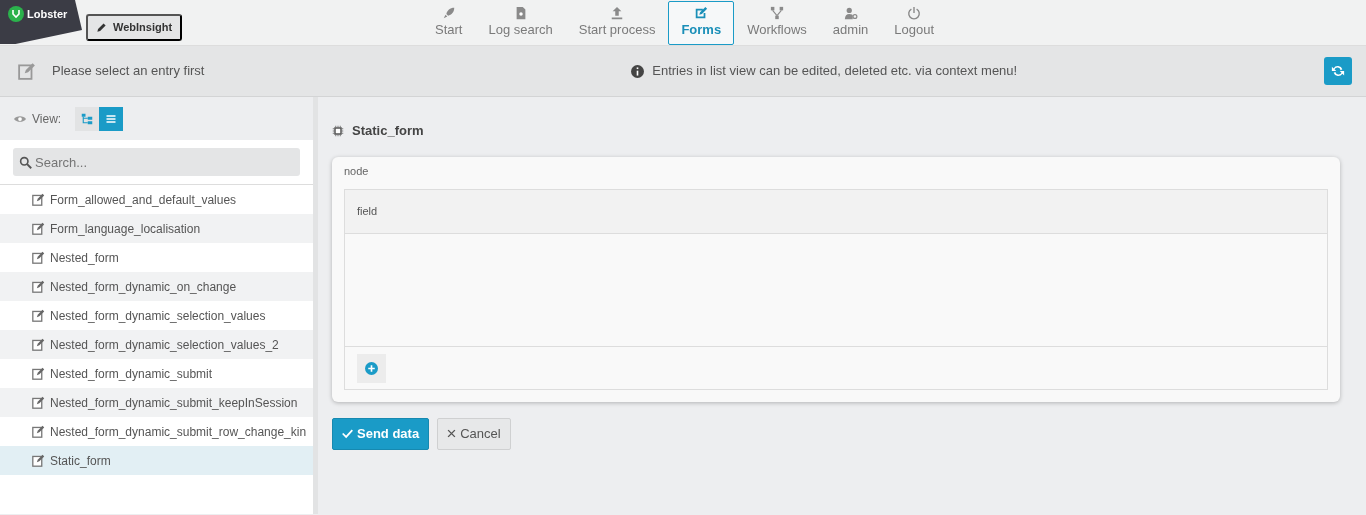 The width and height of the screenshot is (1366, 515). What do you see at coordinates (338, 130) in the screenshot?
I see `chip-icon` at bounding box center [338, 130].